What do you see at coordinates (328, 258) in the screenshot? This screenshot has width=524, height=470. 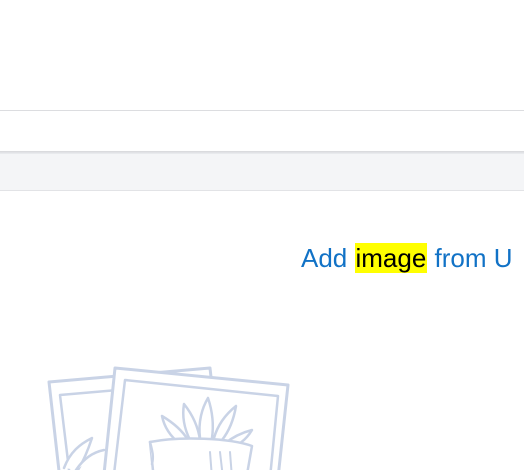 I see `add-link-prefix: Add` at bounding box center [328, 258].